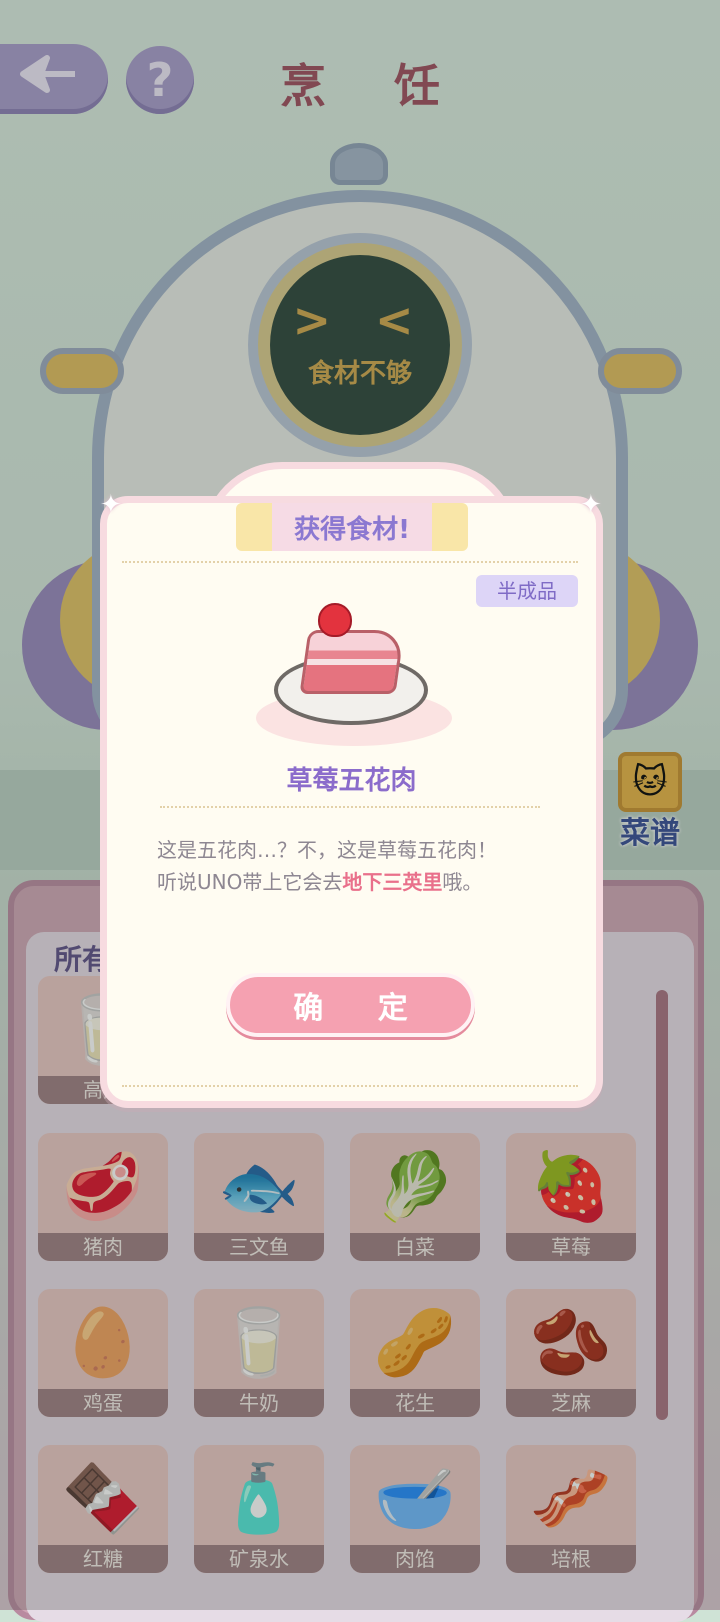 The height and width of the screenshot is (1622, 720). Describe the element at coordinates (352, 529) in the screenshot. I see `modal-title: 获得食材!` at that location.